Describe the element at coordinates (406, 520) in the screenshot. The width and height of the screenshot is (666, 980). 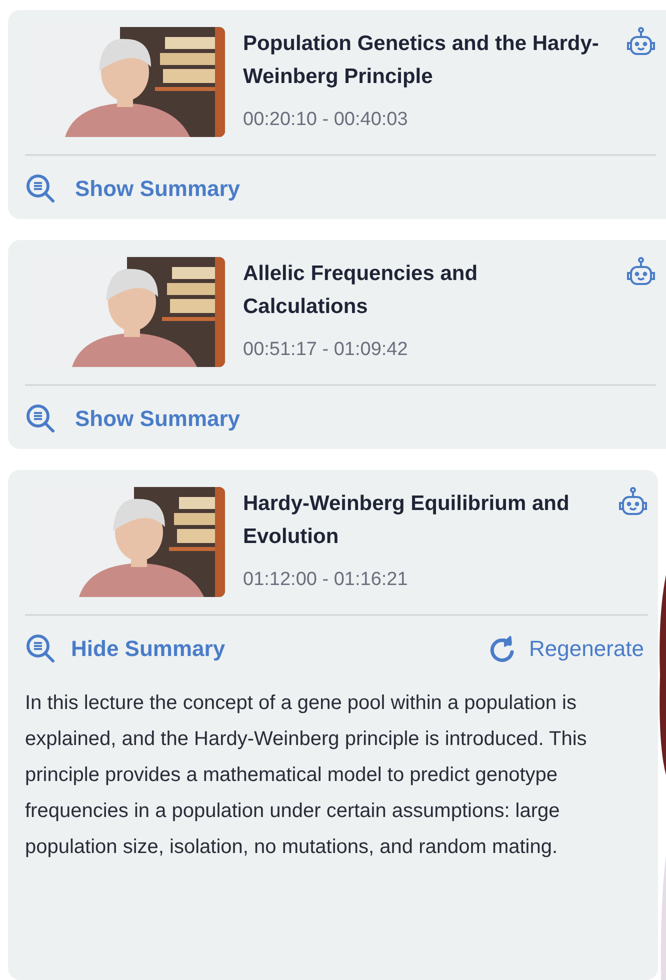
I see `segment-title: Hardy-Weinberg Equilibrium and Evolution` at that location.